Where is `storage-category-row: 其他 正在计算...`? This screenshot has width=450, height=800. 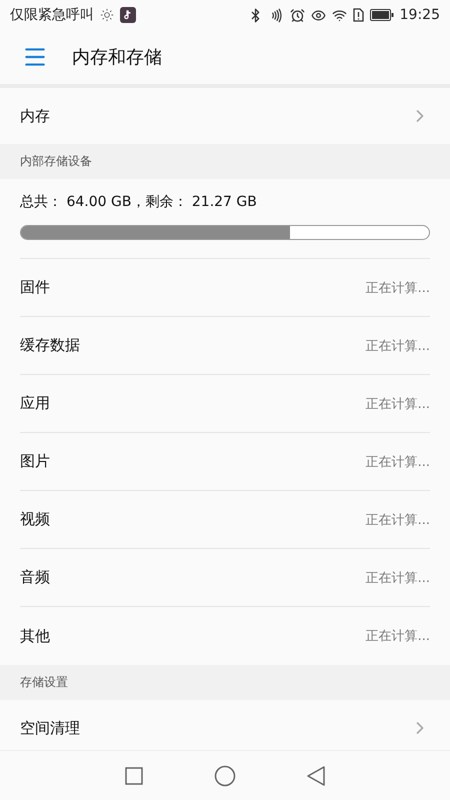 storage-category-row: 其他 正在计算... is located at coordinates (225, 636).